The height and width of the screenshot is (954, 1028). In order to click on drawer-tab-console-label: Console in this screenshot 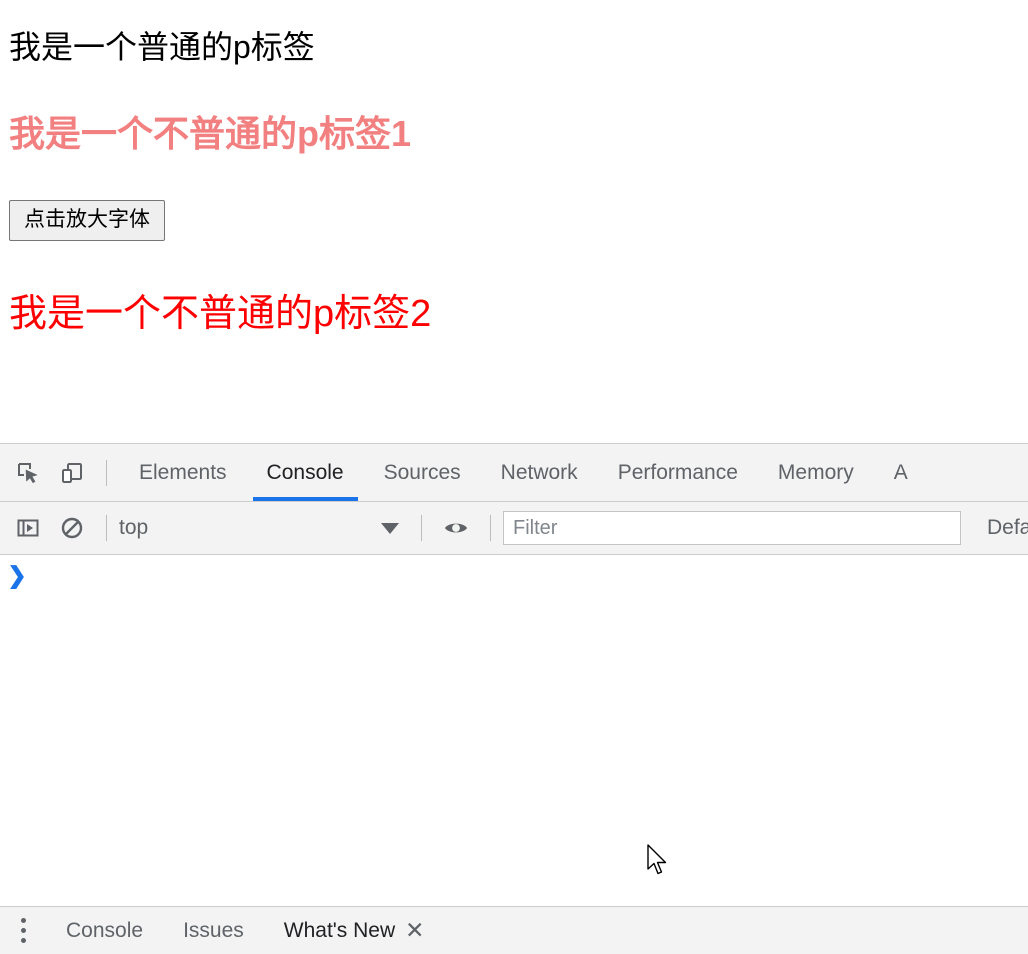, I will do `click(105, 930)`.